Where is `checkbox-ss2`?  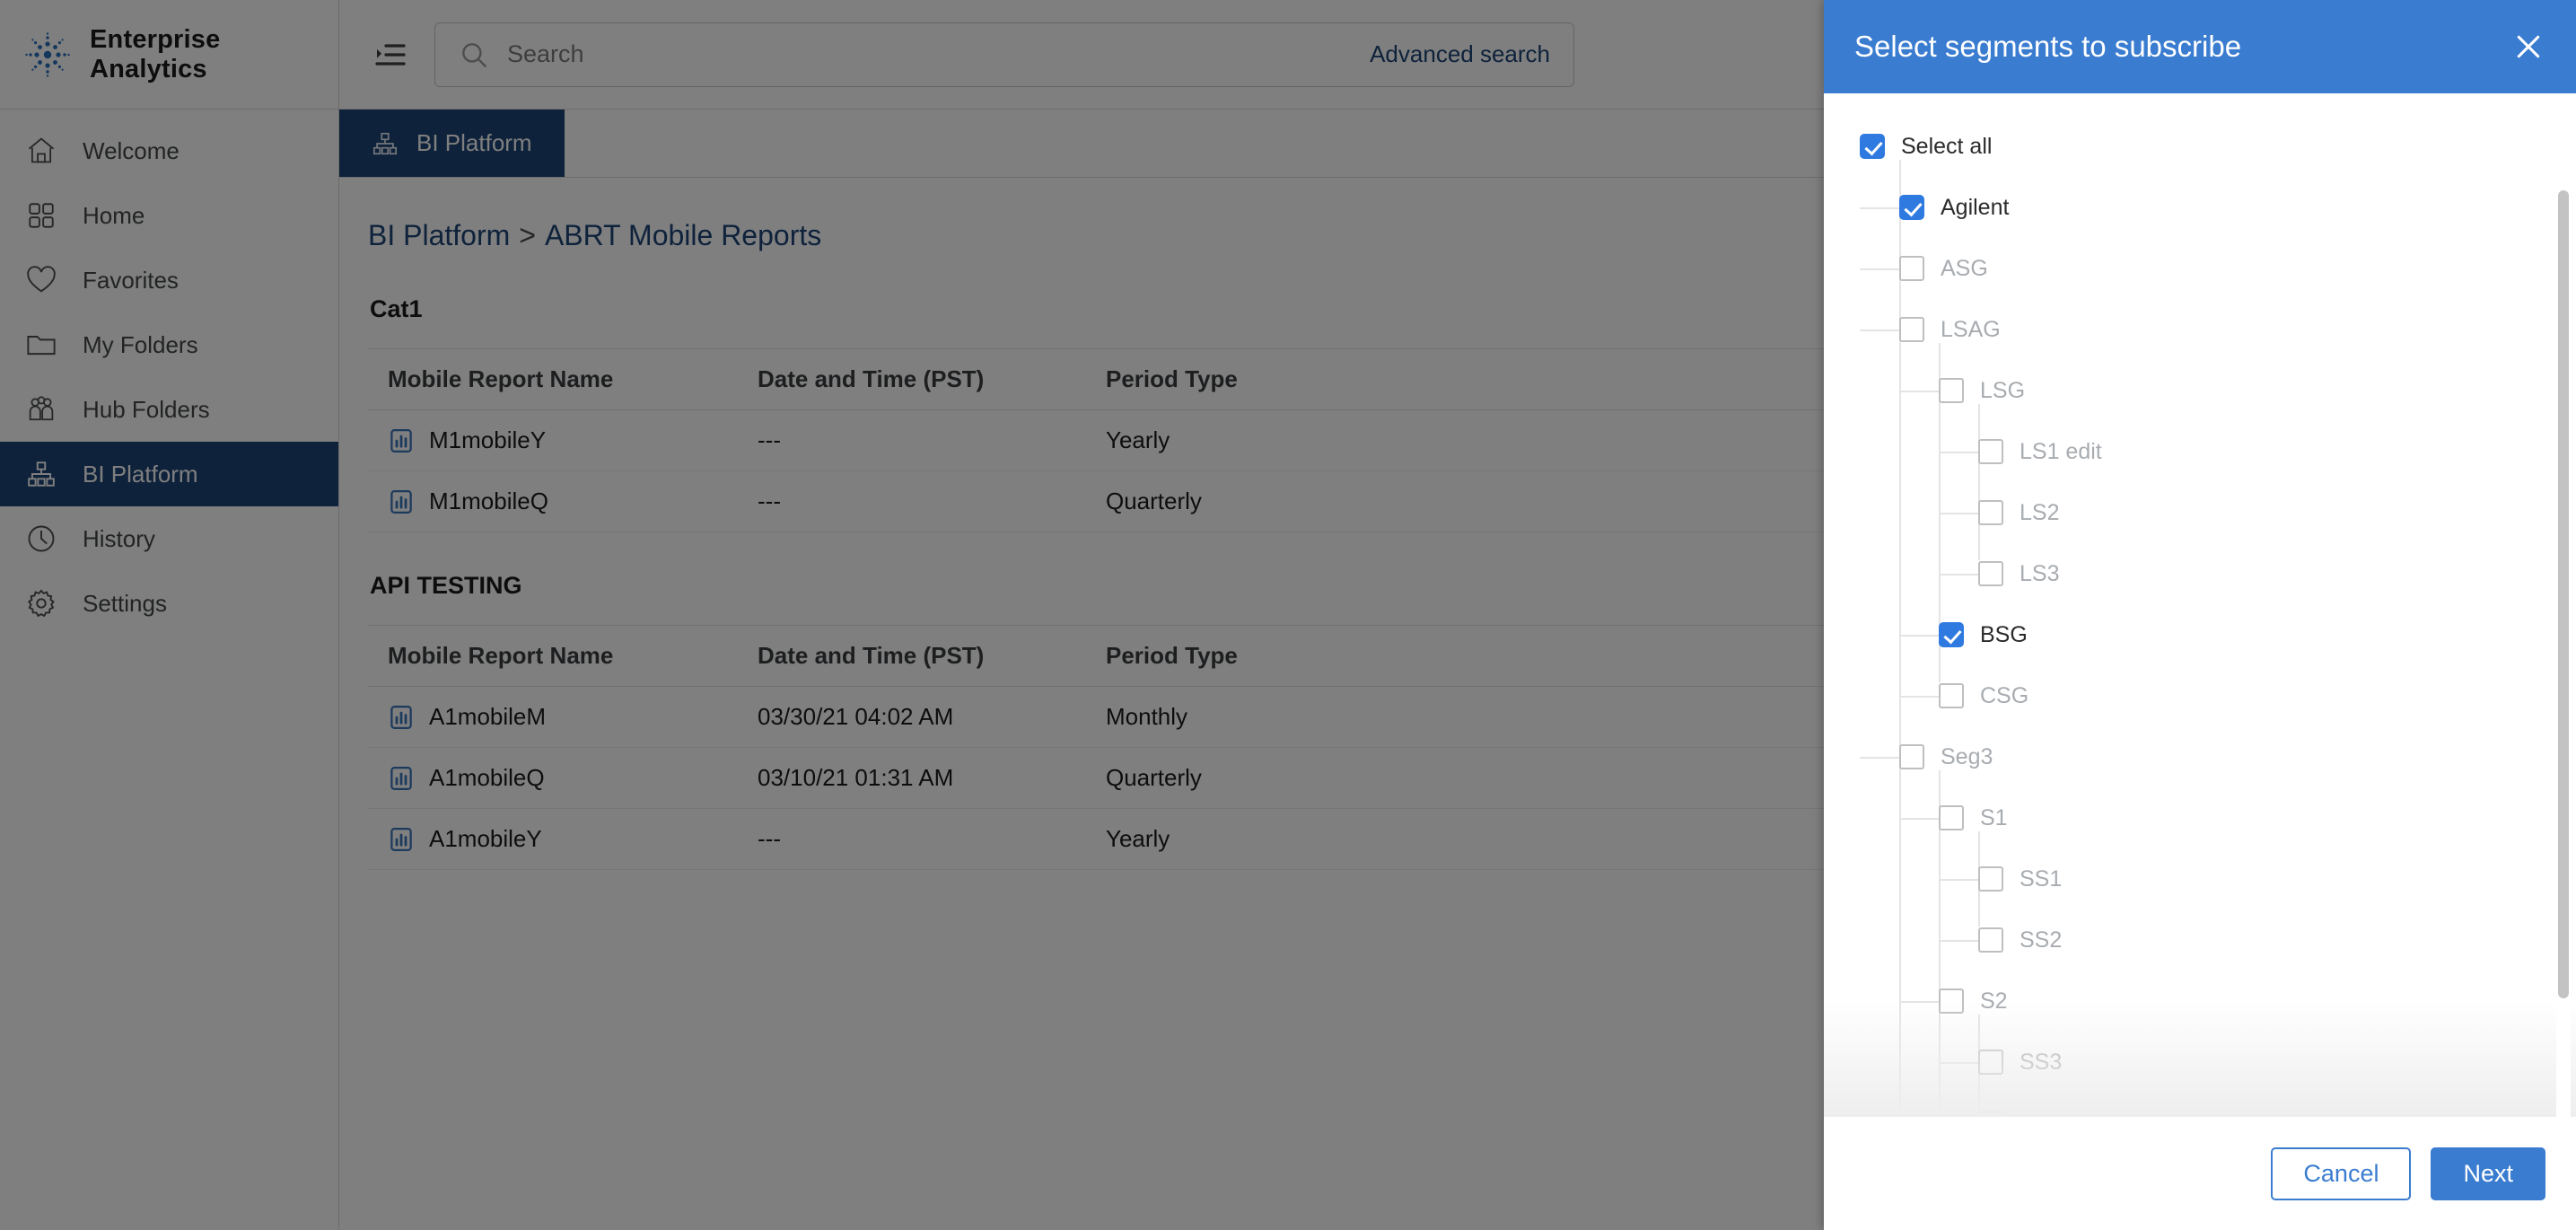 checkbox-ss2 is located at coordinates (1990, 940).